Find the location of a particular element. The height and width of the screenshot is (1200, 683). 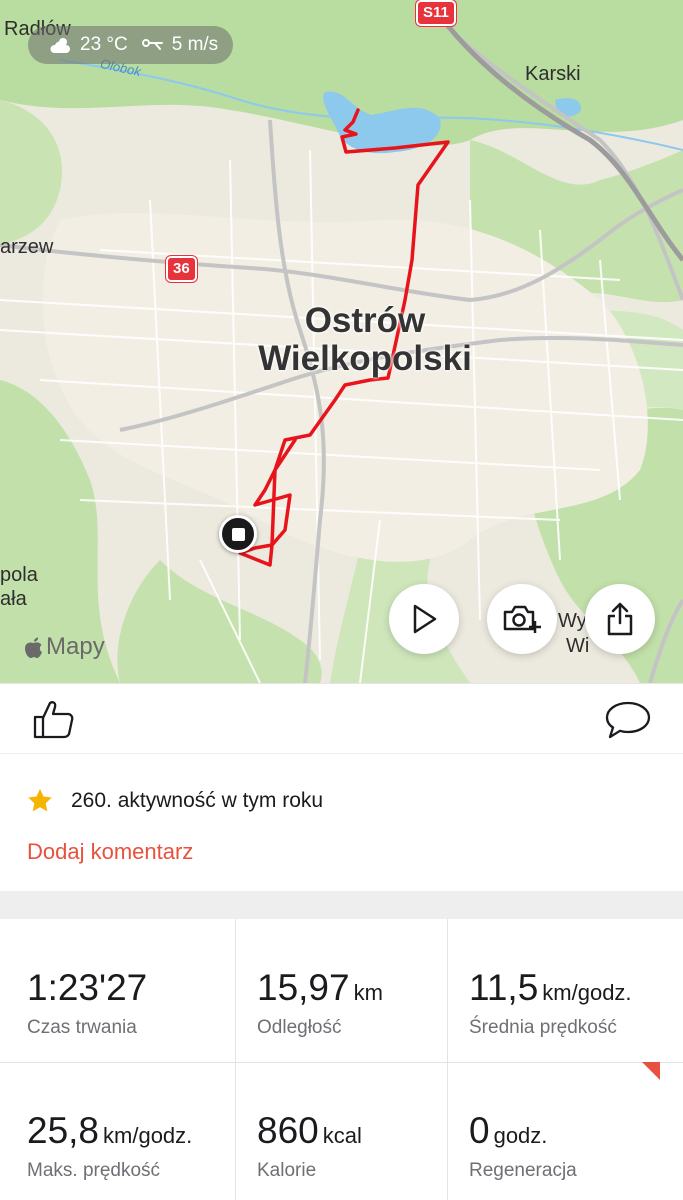

star-icon is located at coordinates (40, 800).